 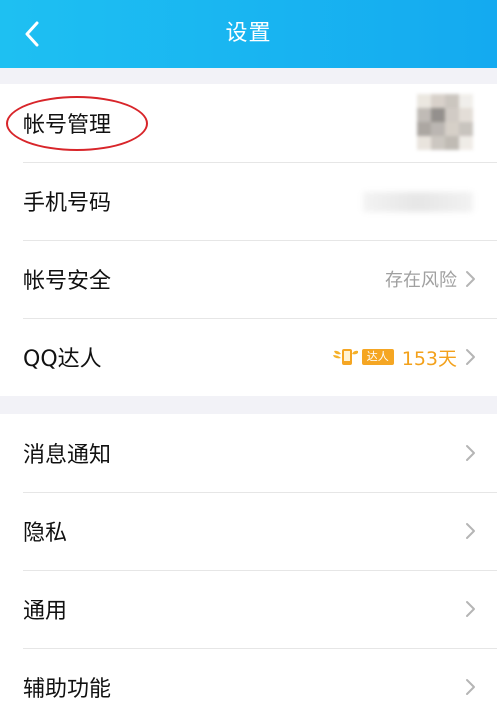 I want to click on row-label: QQ达人, so click(x=62, y=359).